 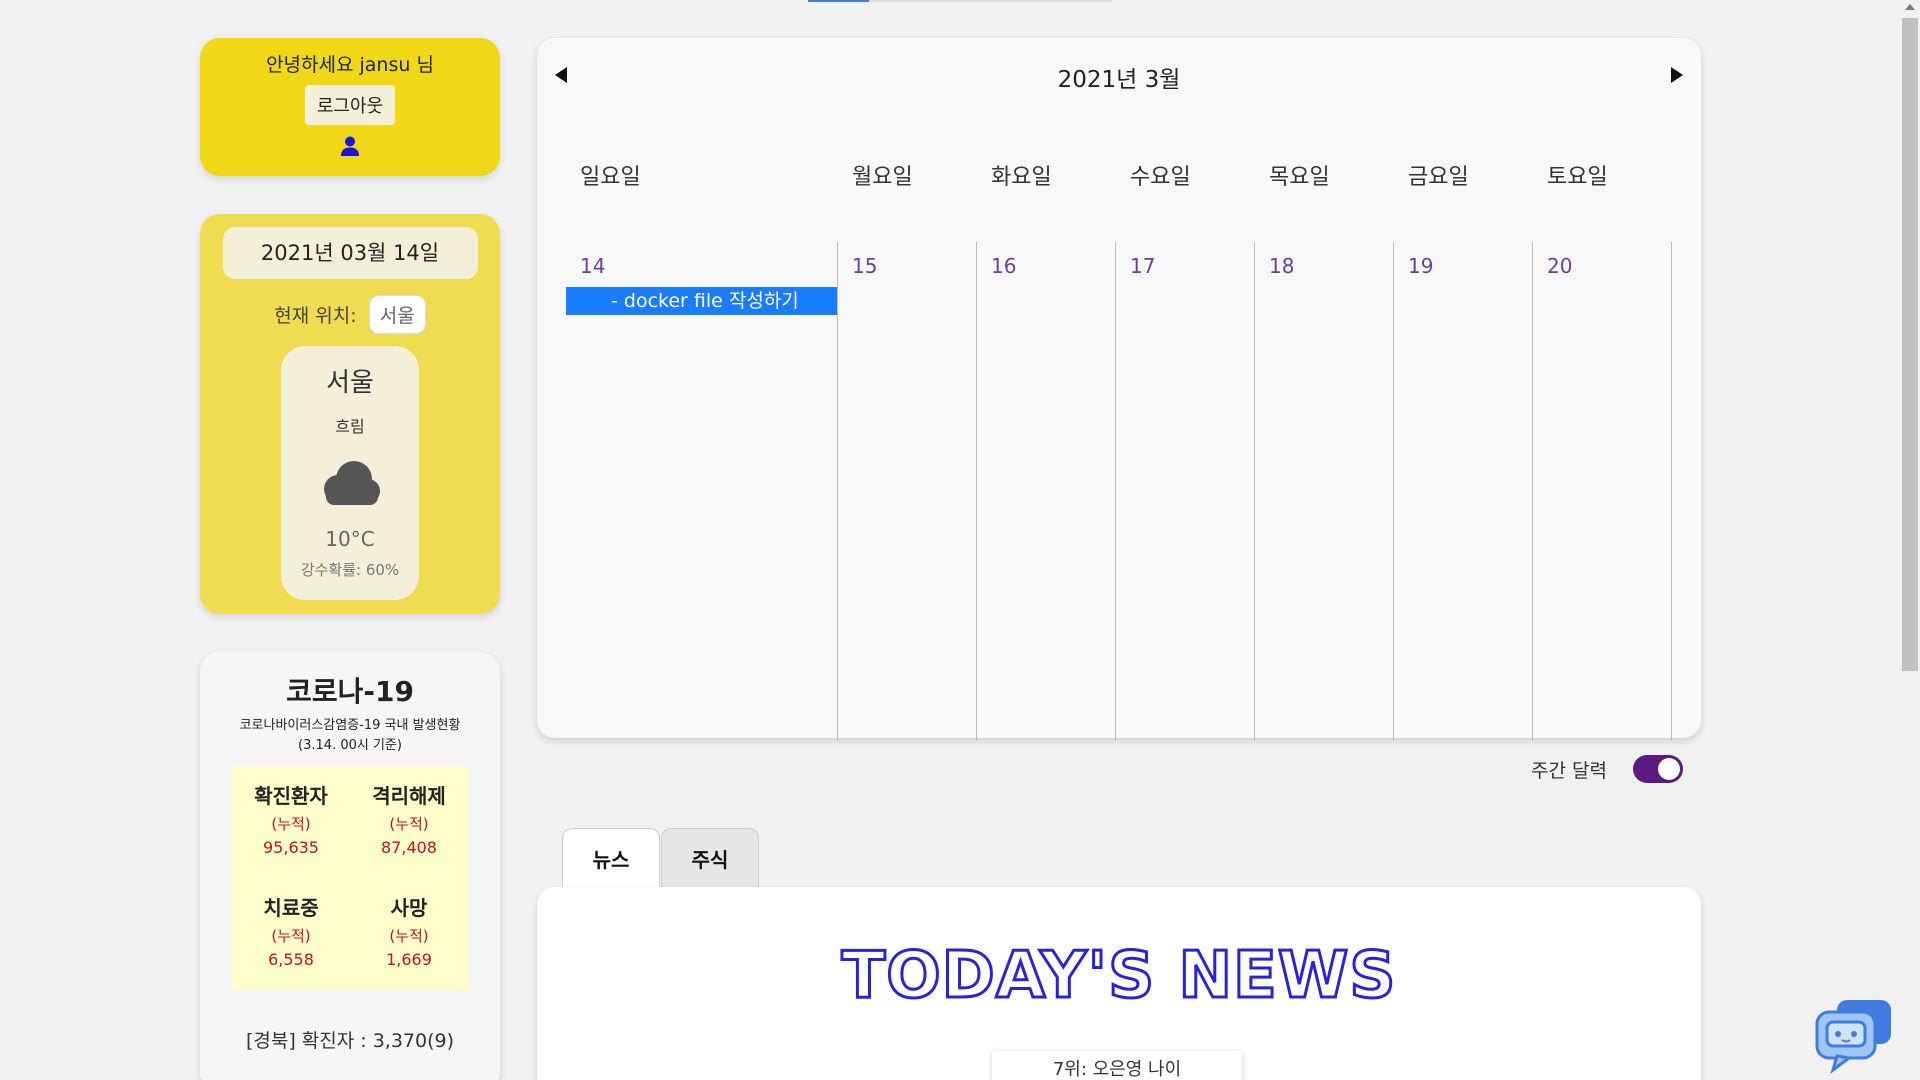 What do you see at coordinates (350, 539) in the screenshot?
I see `weather-temperature: 10°C` at bounding box center [350, 539].